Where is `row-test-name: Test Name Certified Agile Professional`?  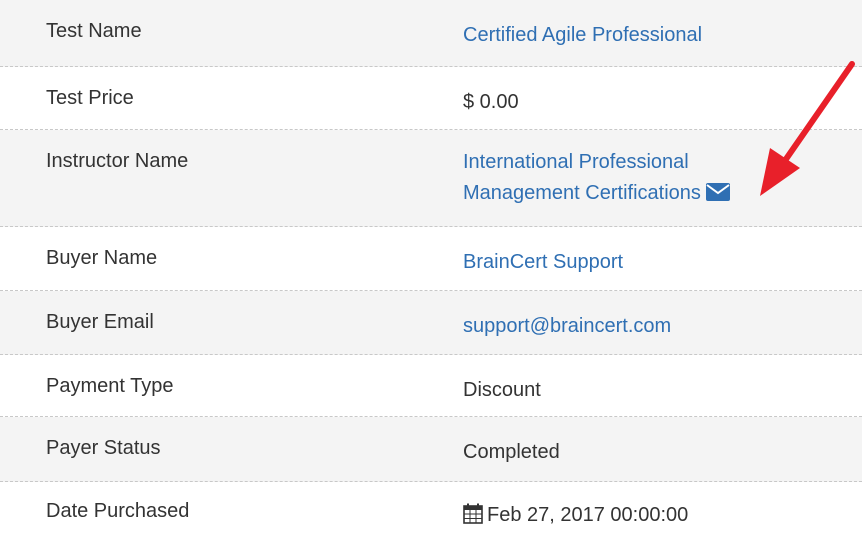
row-test-name: Test Name Certified Agile Professional is located at coordinates (431, 33).